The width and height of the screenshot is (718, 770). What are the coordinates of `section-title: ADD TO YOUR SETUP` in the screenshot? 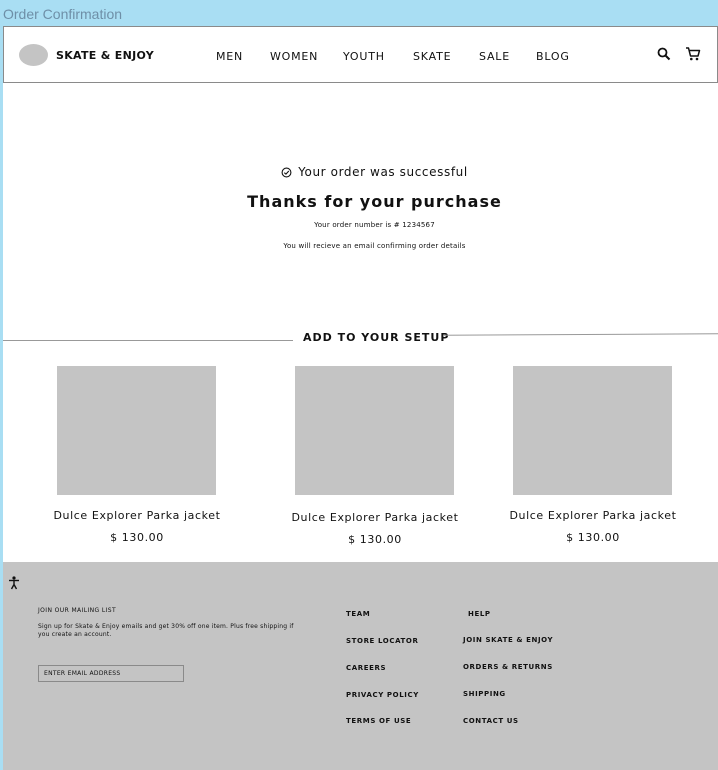 It's located at (376, 337).